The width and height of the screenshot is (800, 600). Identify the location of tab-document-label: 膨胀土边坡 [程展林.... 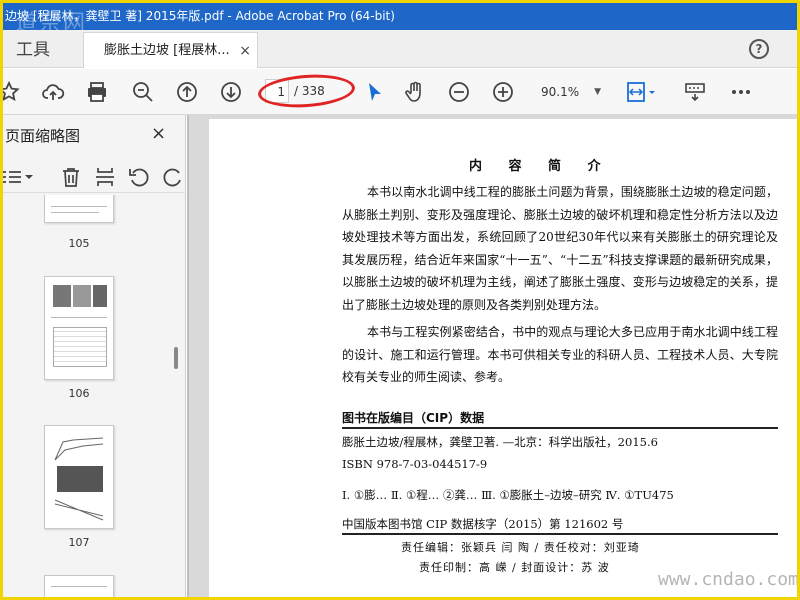
(167, 50).